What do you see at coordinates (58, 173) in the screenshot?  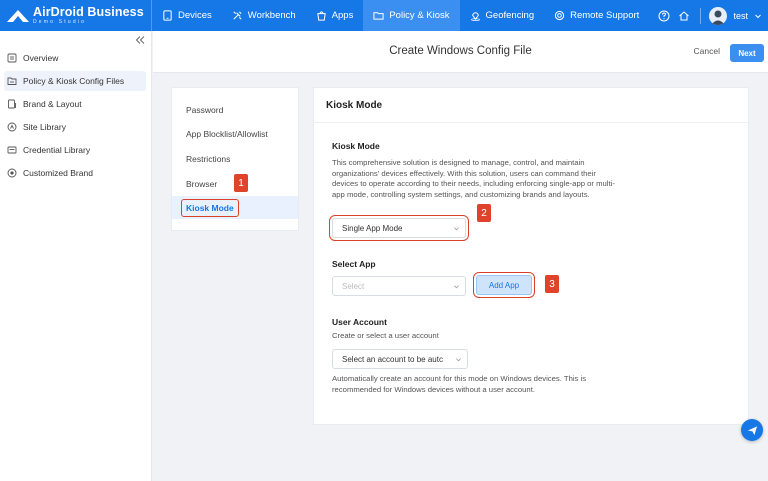 I see `sidebar-item-label: Customized Brand` at bounding box center [58, 173].